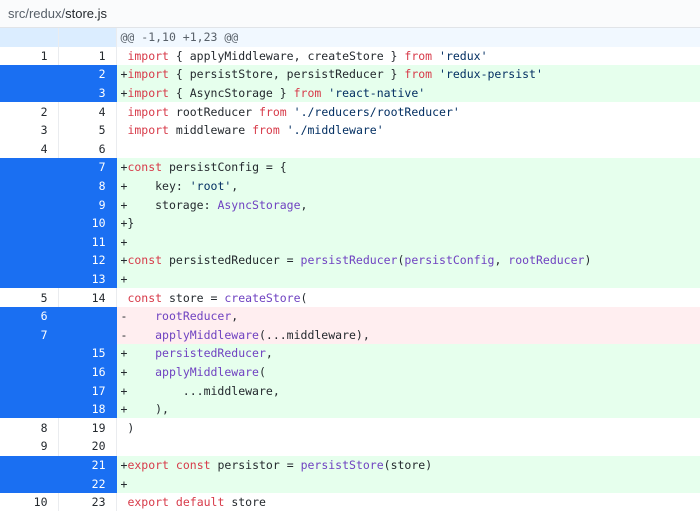 Image resolution: width=700 pixels, height=514 pixels. What do you see at coordinates (350, 446) in the screenshot?
I see `diff-line: 9 20` at bounding box center [350, 446].